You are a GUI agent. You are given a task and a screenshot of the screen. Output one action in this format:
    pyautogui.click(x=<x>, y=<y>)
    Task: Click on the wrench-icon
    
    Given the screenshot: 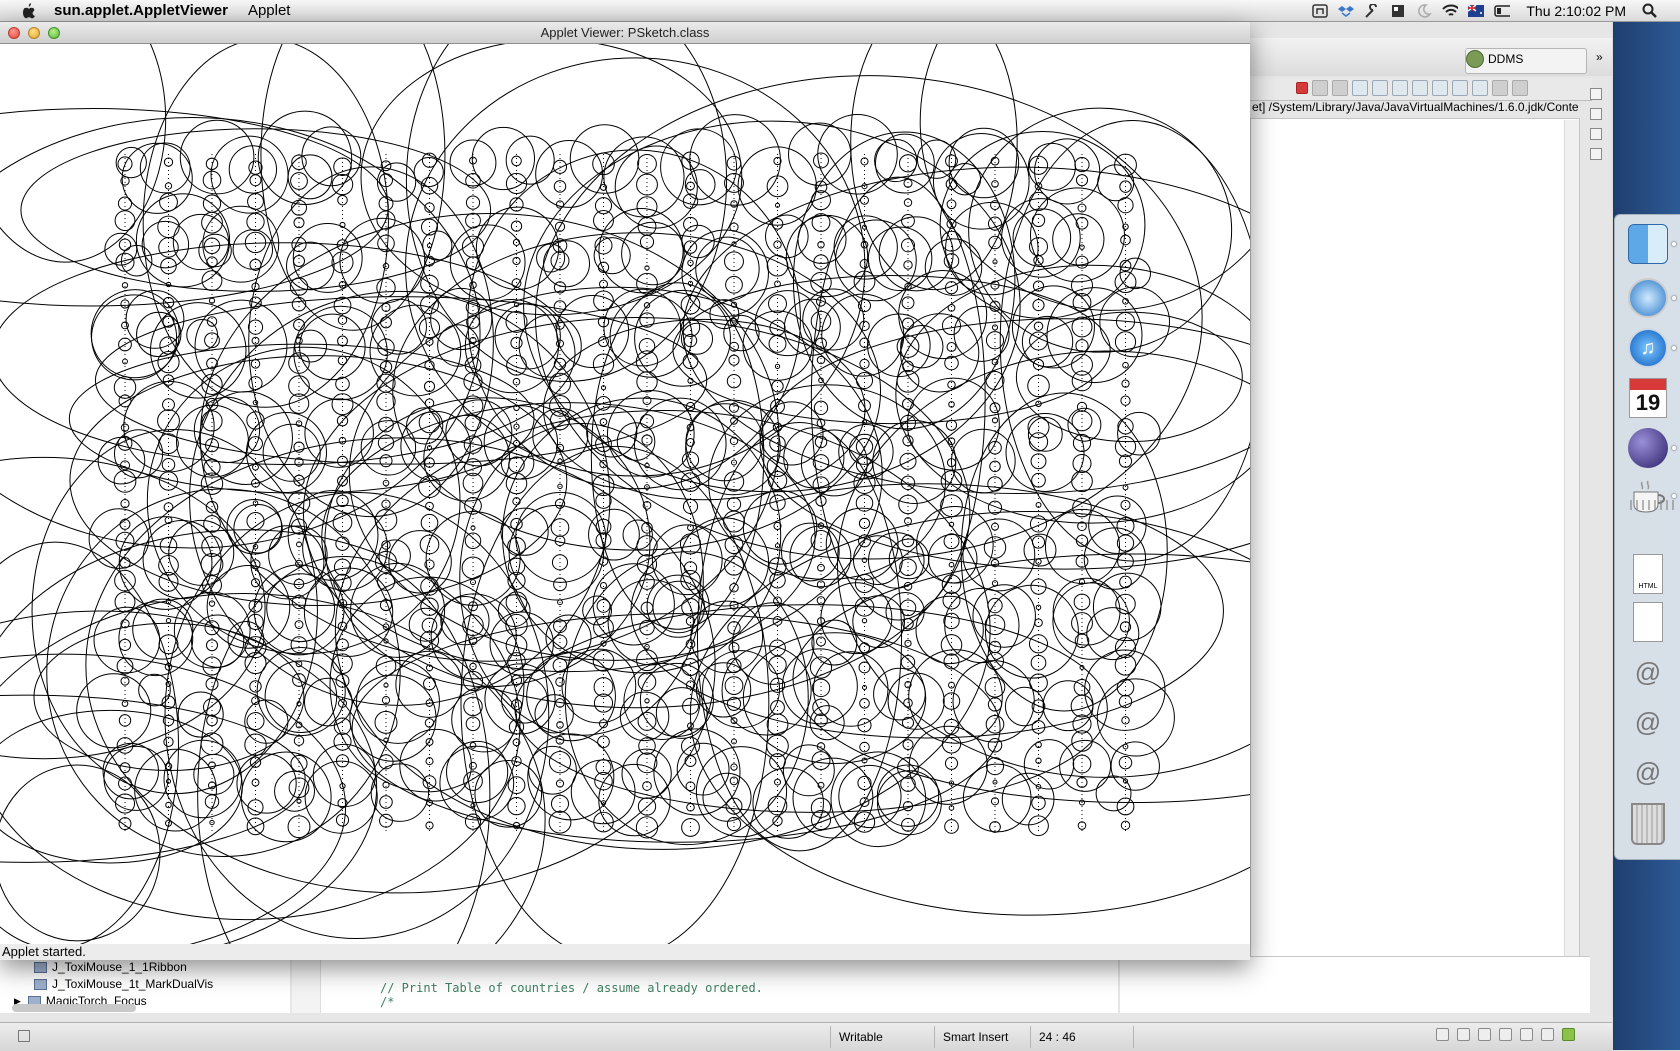 What is the action you would take?
    pyautogui.click(x=1372, y=11)
    